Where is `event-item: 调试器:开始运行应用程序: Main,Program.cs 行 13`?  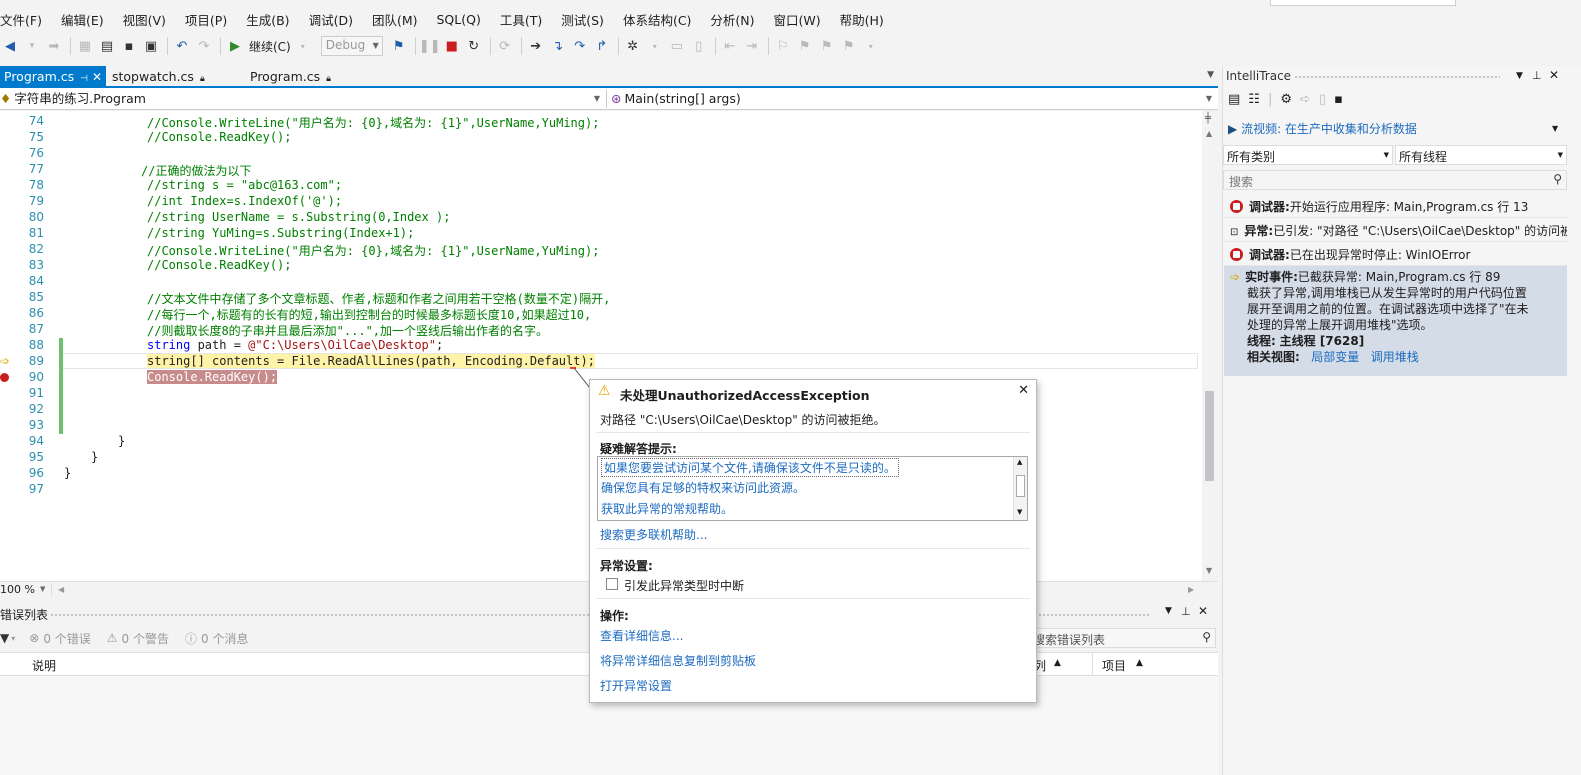
event-item: 调试器:开始运行应用程序: Main,Program.cs 行 13 is located at coordinates (1395, 207).